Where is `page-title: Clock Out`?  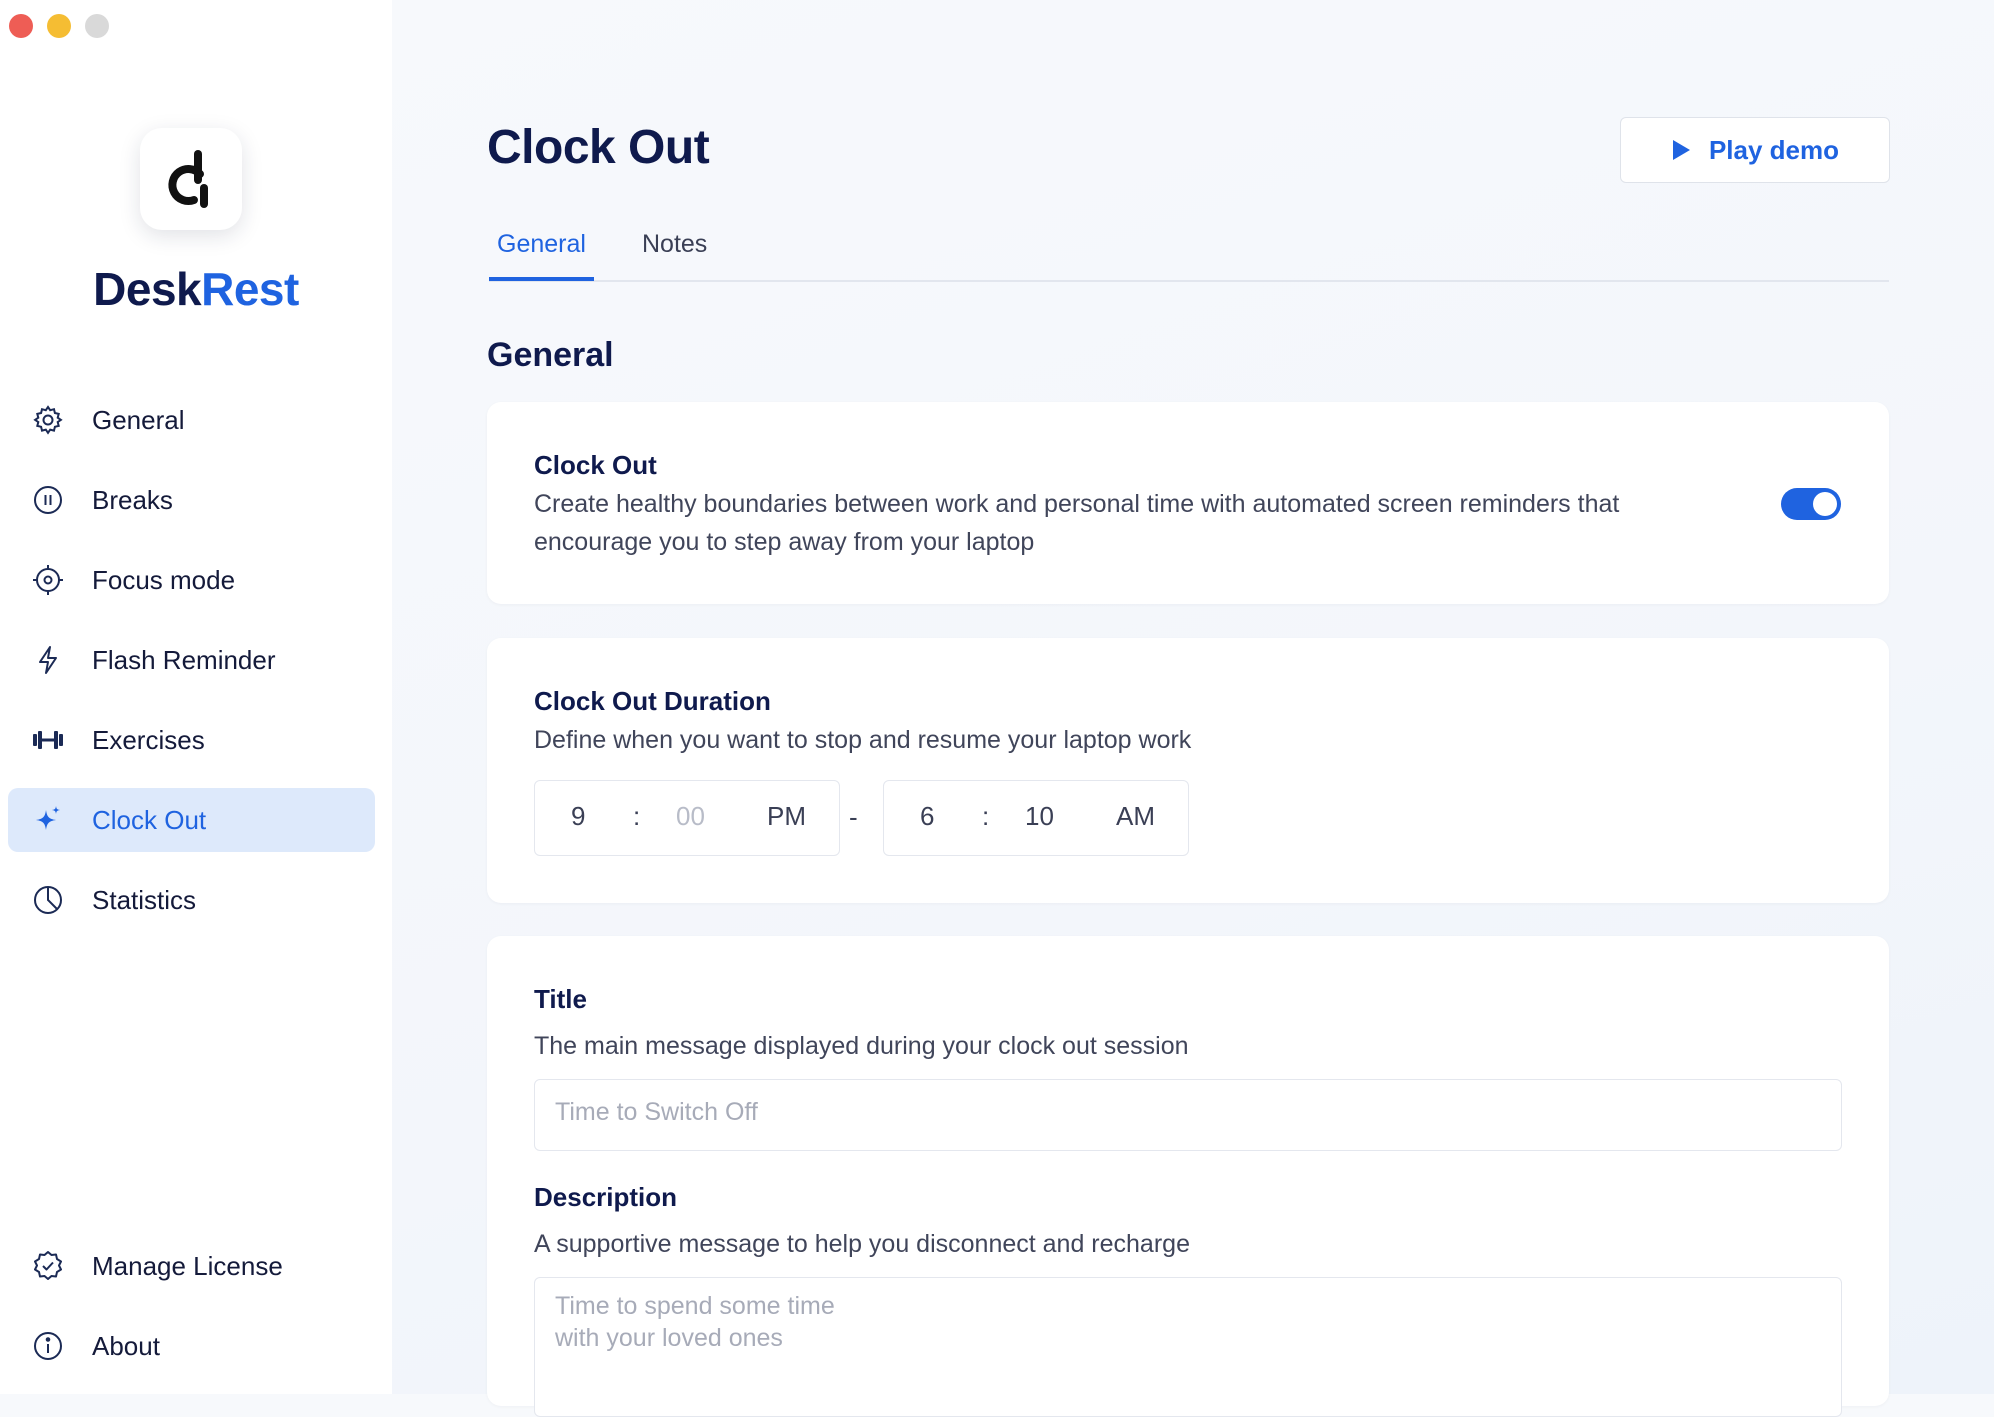
page-title: Clock Out is located at coordinates (598, 147).